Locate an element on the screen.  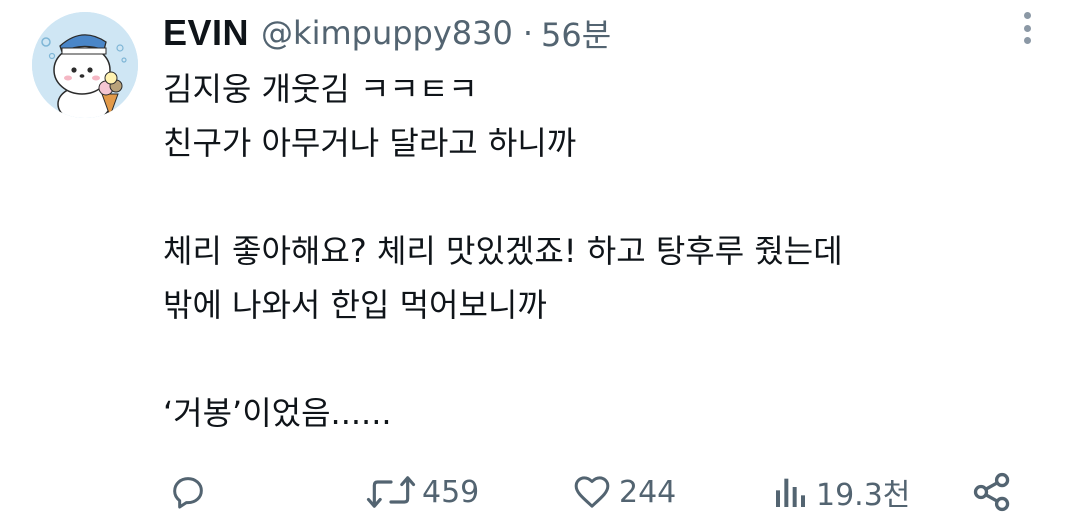
like-button: 244 is located at coordinates (623, 492).